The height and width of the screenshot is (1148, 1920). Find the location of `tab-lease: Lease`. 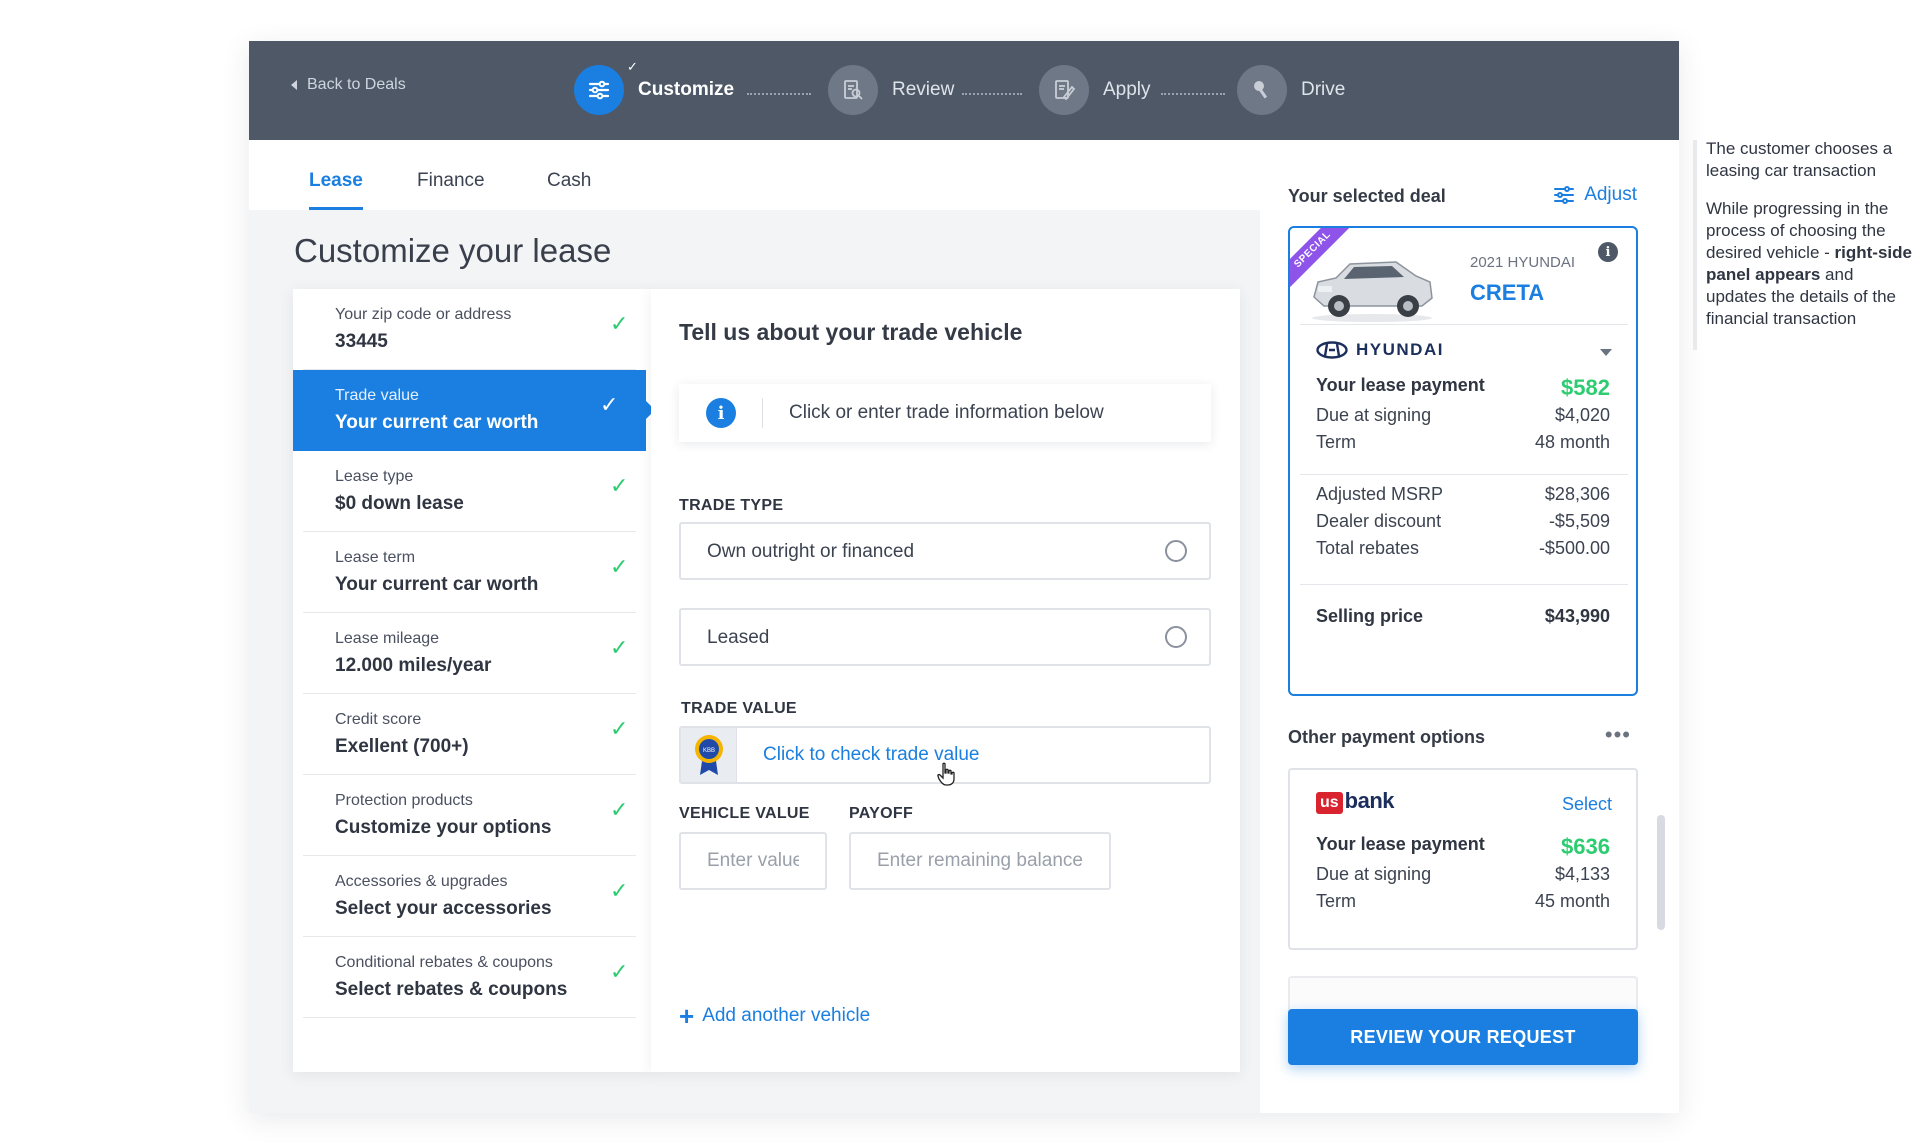

tab-lease: Lease is located at coordinates (336, 190).